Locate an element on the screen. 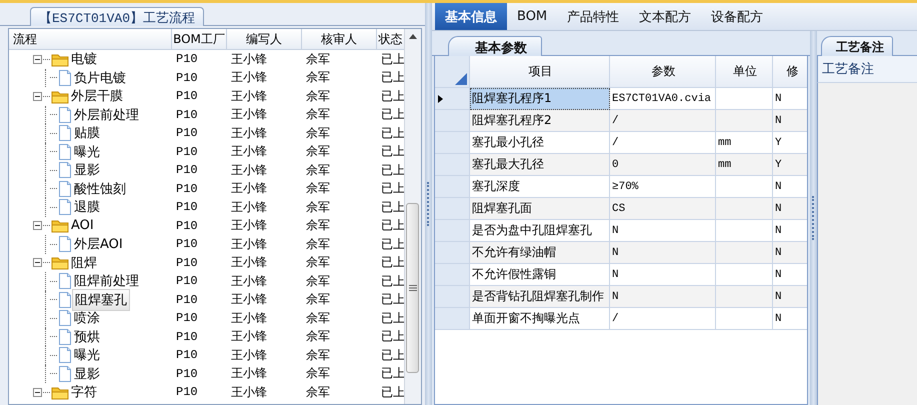 The height and width of the screenshot is (405, 917). tab: 产品特性 is located at coordinates (593, 16).